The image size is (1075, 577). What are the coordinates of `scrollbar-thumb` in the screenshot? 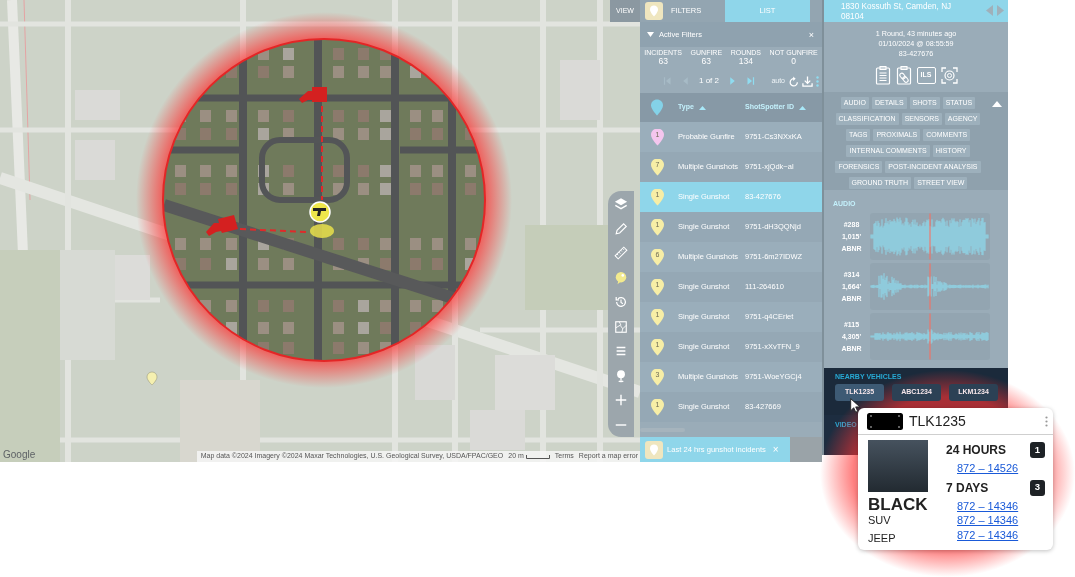 It's located at (662, 429).